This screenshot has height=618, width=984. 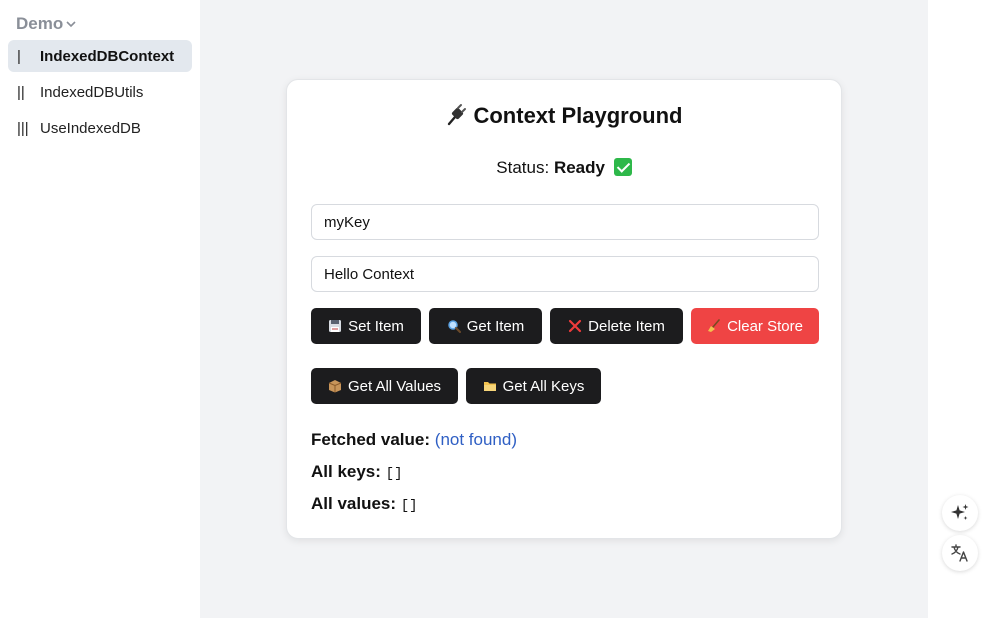 What do you see at coordinates (622, 167) in the screenshot?
I see `check-icon` at bounding box center [622, 167].